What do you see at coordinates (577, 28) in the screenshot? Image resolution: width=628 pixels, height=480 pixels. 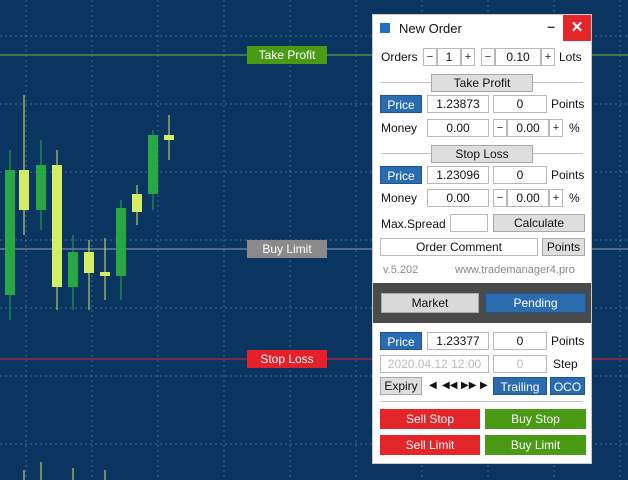 I see `close-button: ✕` at bounding box center [577, 28].